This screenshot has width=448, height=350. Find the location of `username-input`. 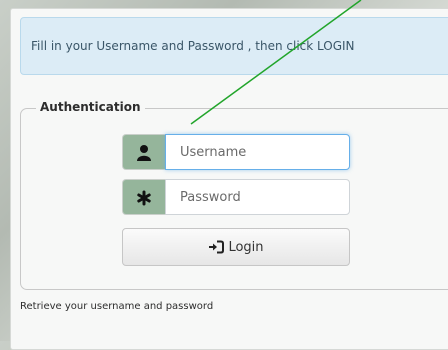

username-input is located at coordinates (257, 152).